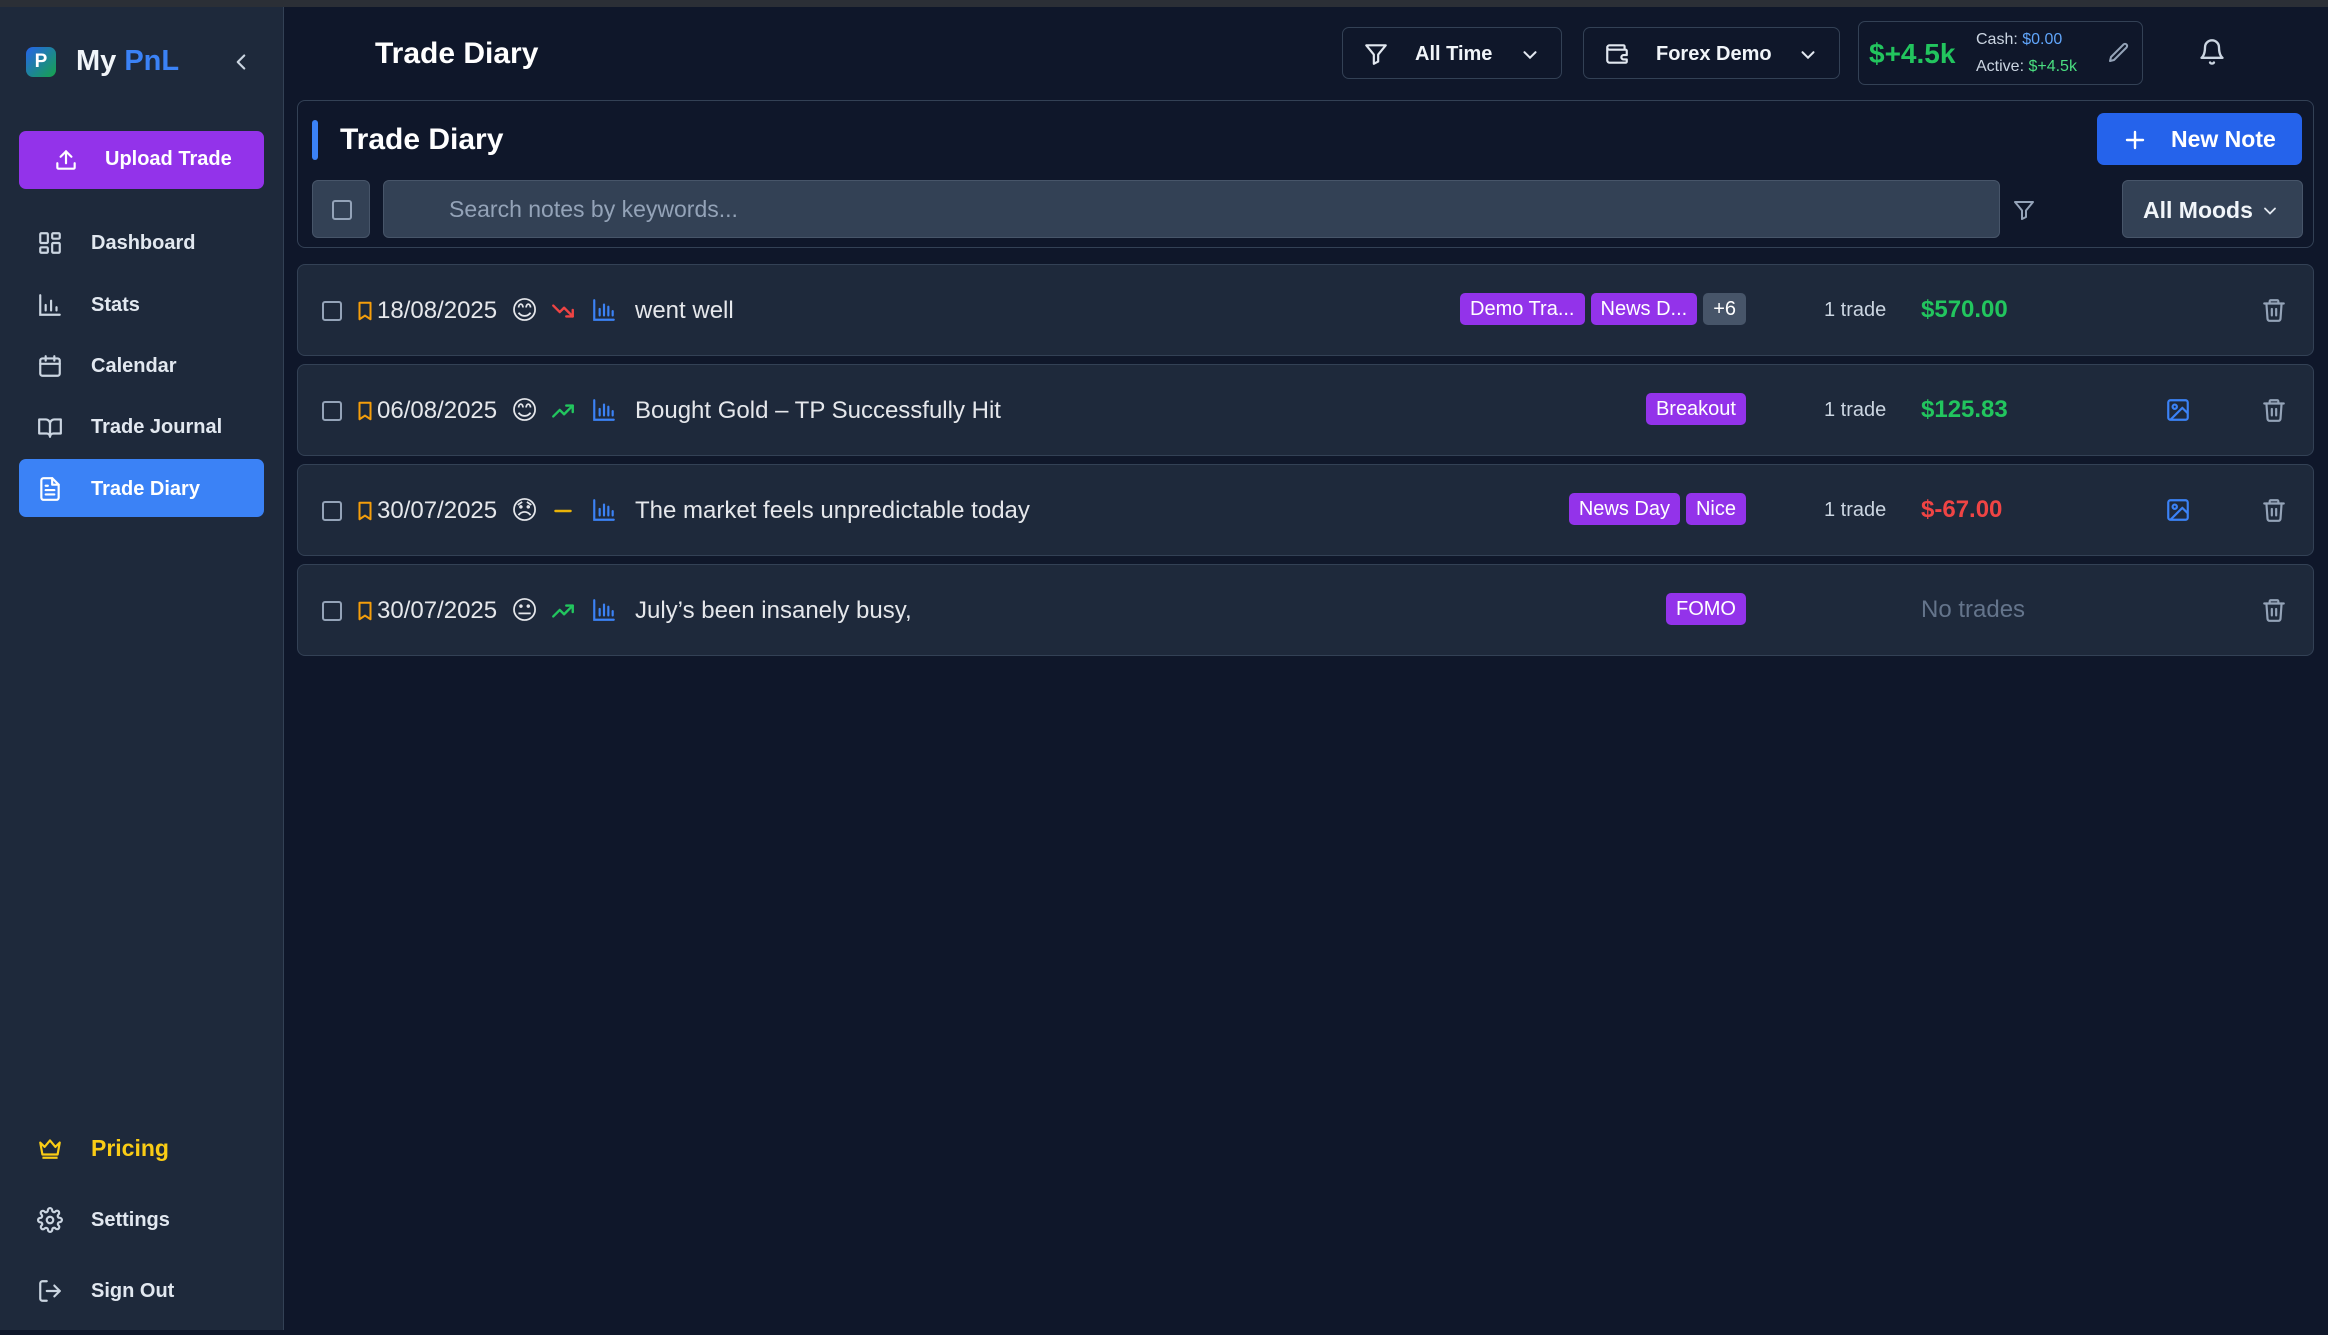  I want to click on sidebar-item-trade-journal: Trade Journal, so click(141, 426).